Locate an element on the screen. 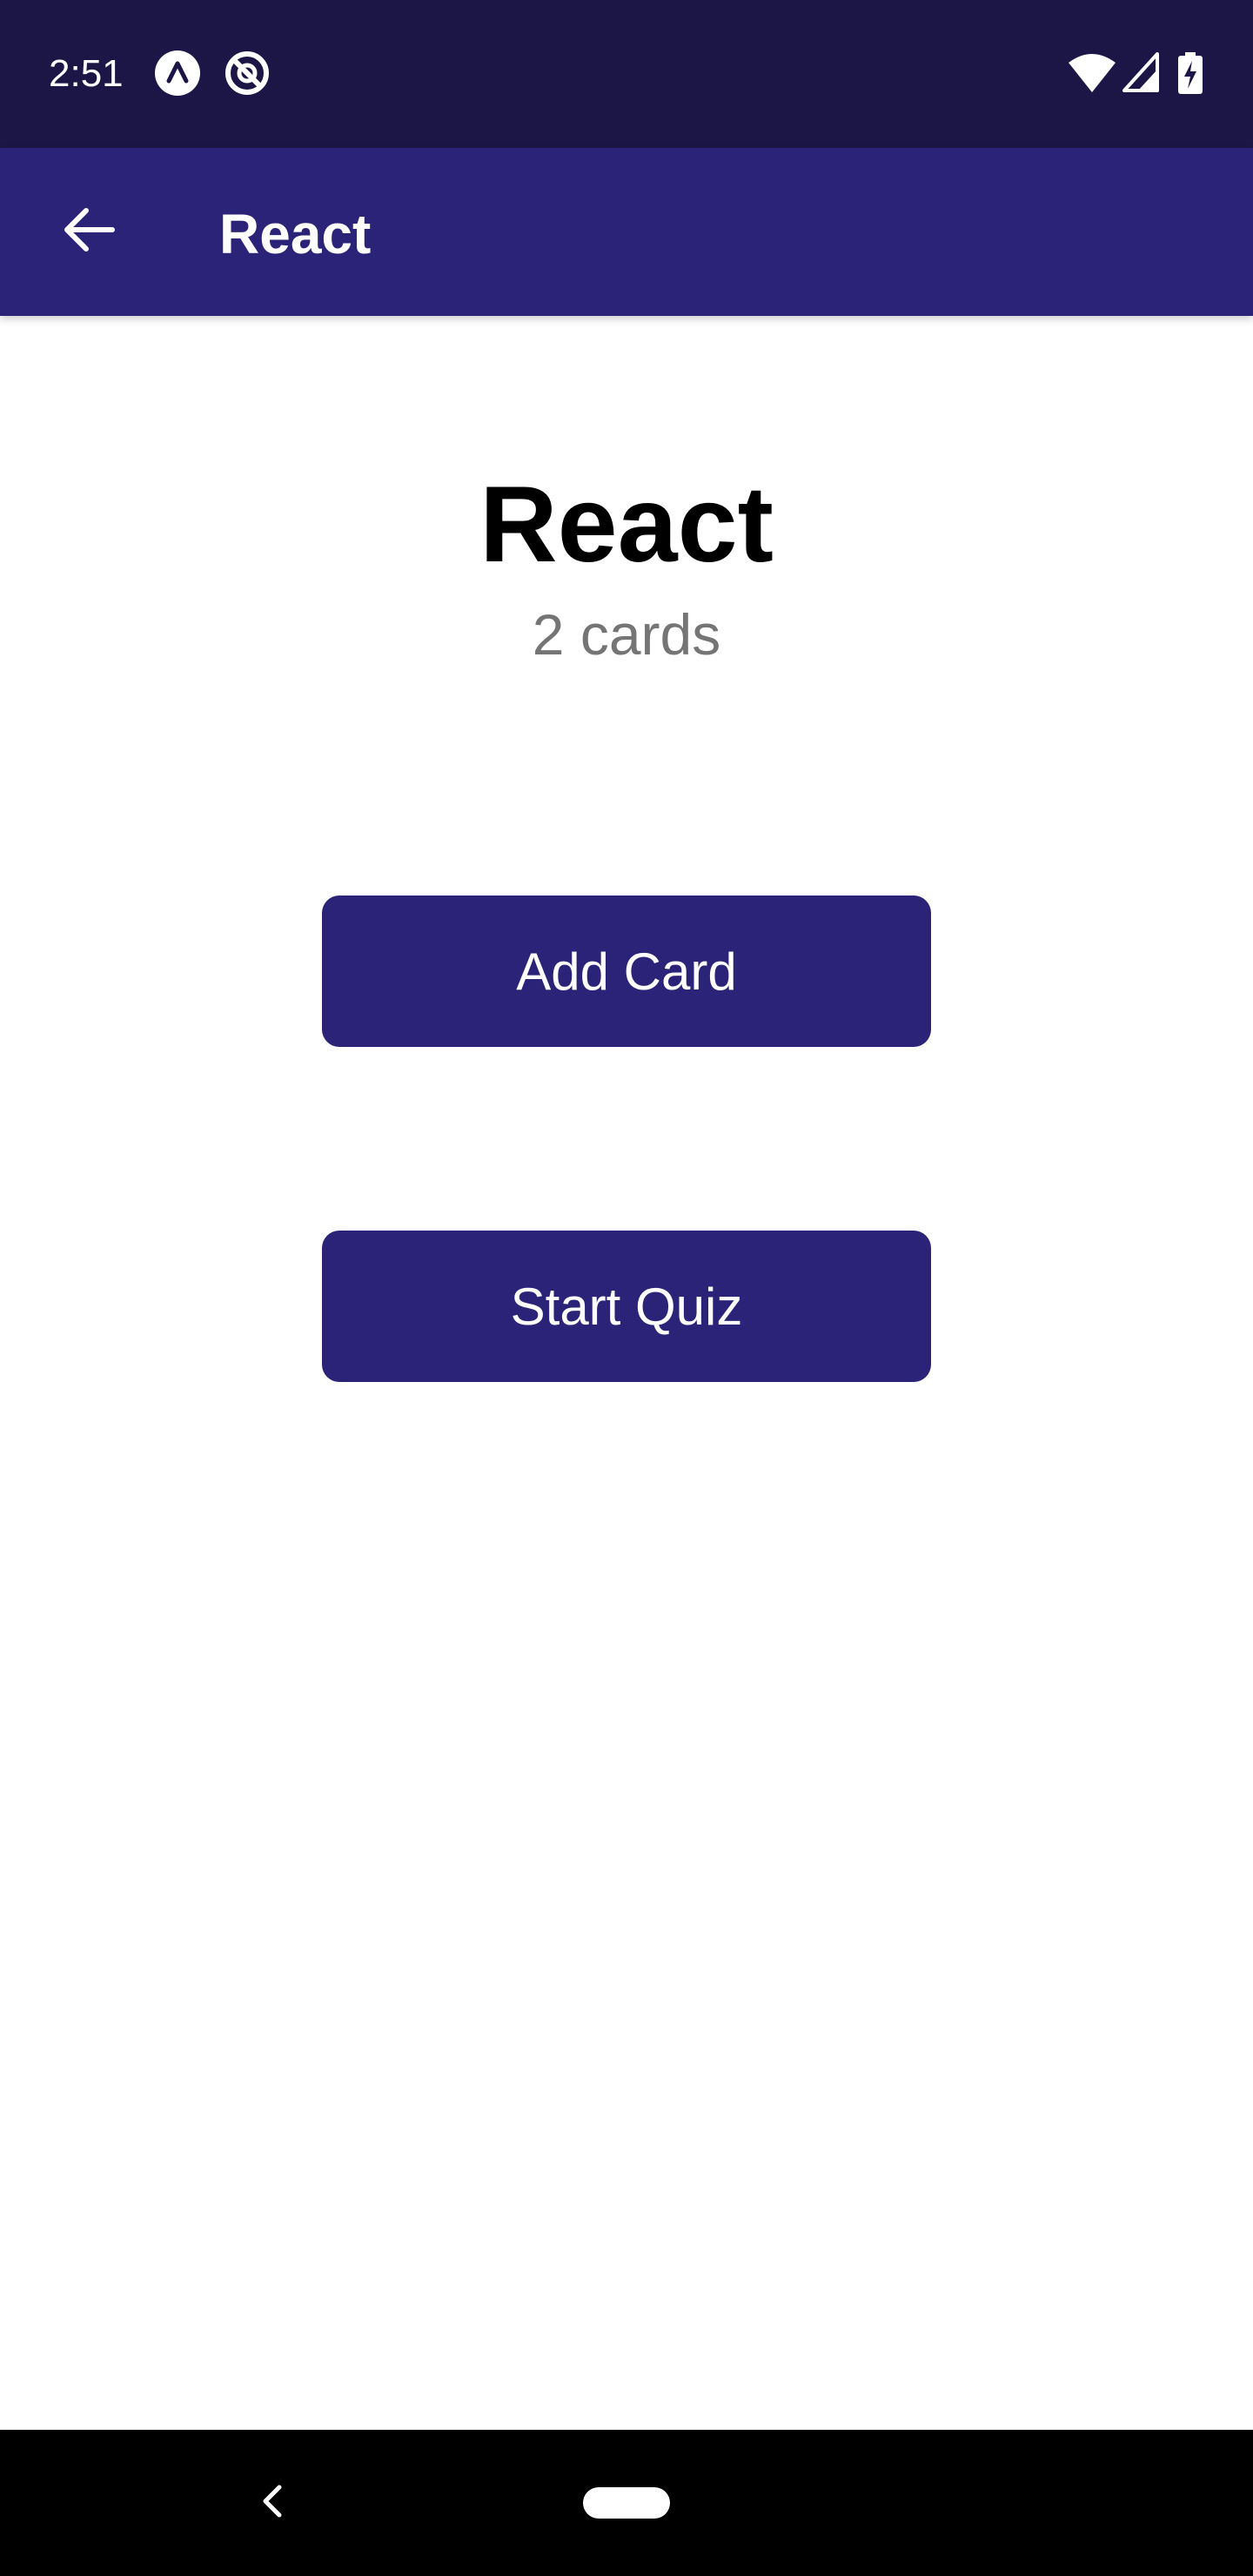 The width and height of the screenshot is (1253, 2576). start-quiz-label: Start Quiz is located at coordinates (626, 1306).